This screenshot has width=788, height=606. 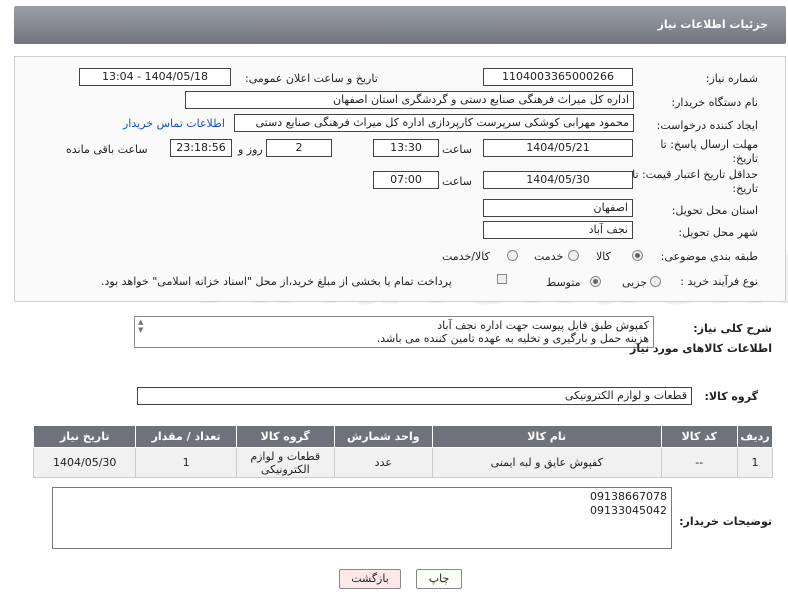 I want to click on page-header: جزئیات اطلاعات نیاز, so click(x=400, y=25).